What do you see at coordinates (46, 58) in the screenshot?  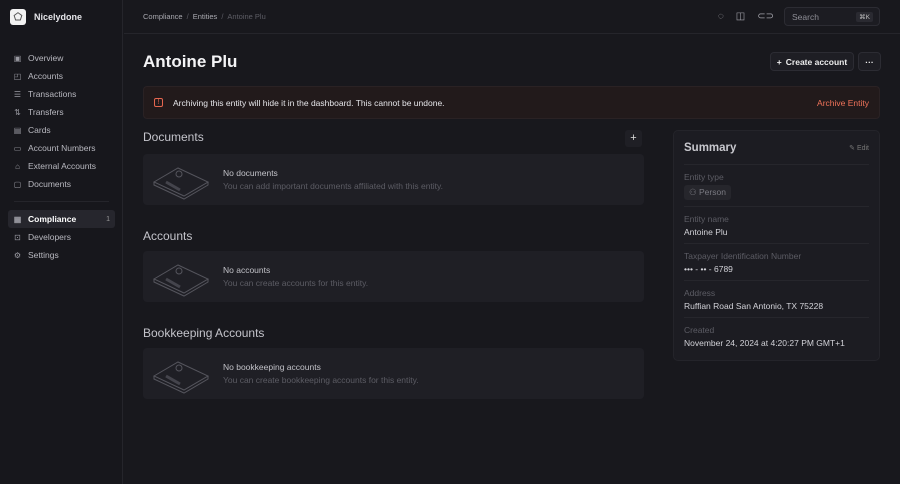 I see `sidebar-item-label: Overview` at bounding box center [46, 58].